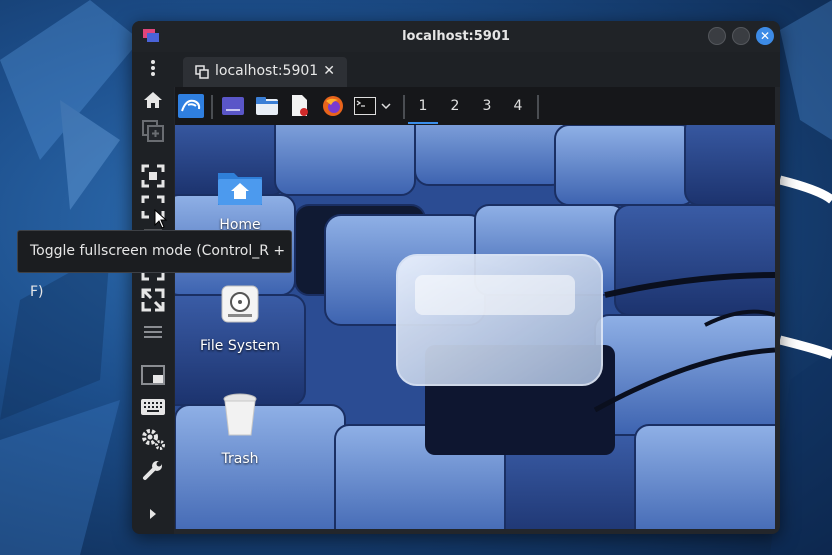  I want to click on desktop-icon-home: Home, so click(240, 204).